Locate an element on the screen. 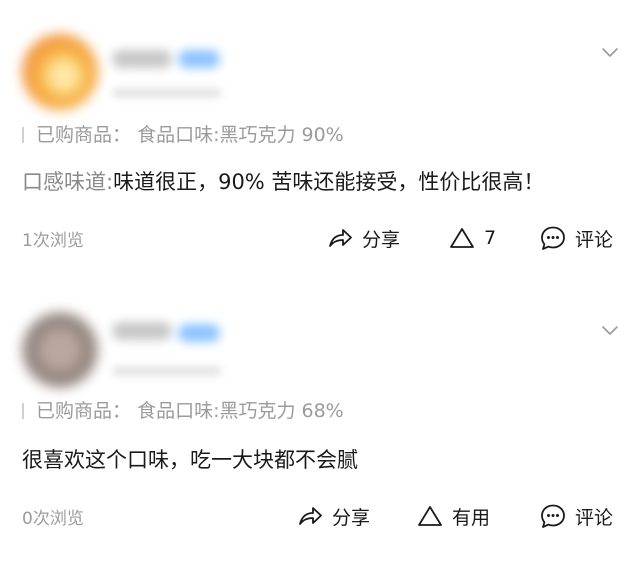 The image size is (639, 564). view-count: 1次浏览 is located at coordinates (53, 241).